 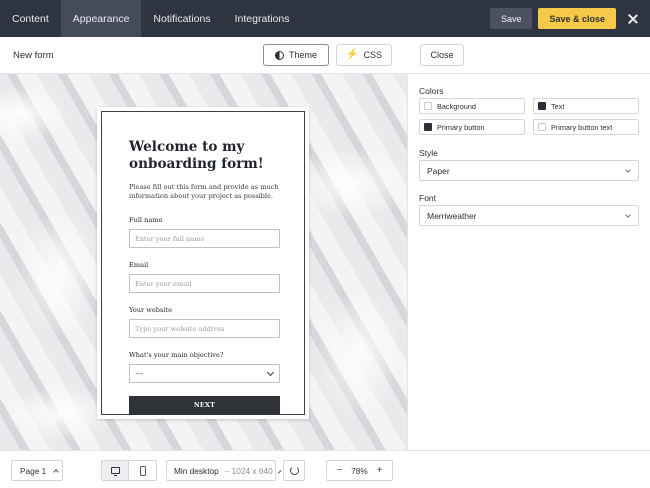 I want to click on full-name-input: Enter your full name, so click(x=204, y=238).